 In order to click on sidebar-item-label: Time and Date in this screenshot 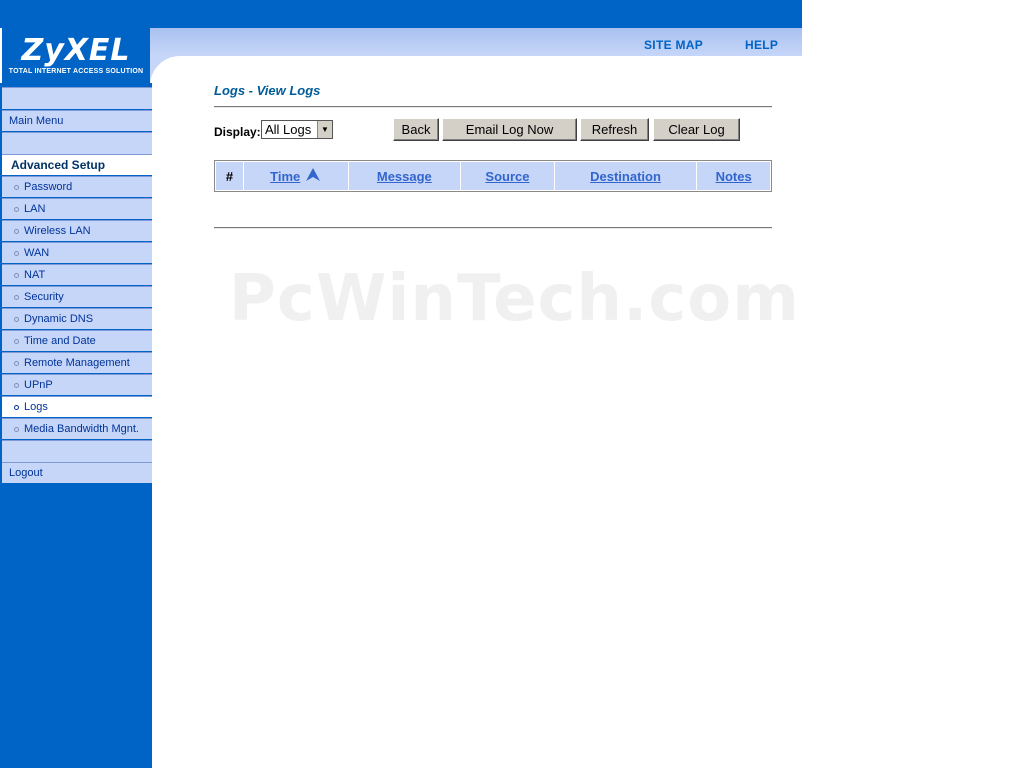, I will do `click(60, 341)`.